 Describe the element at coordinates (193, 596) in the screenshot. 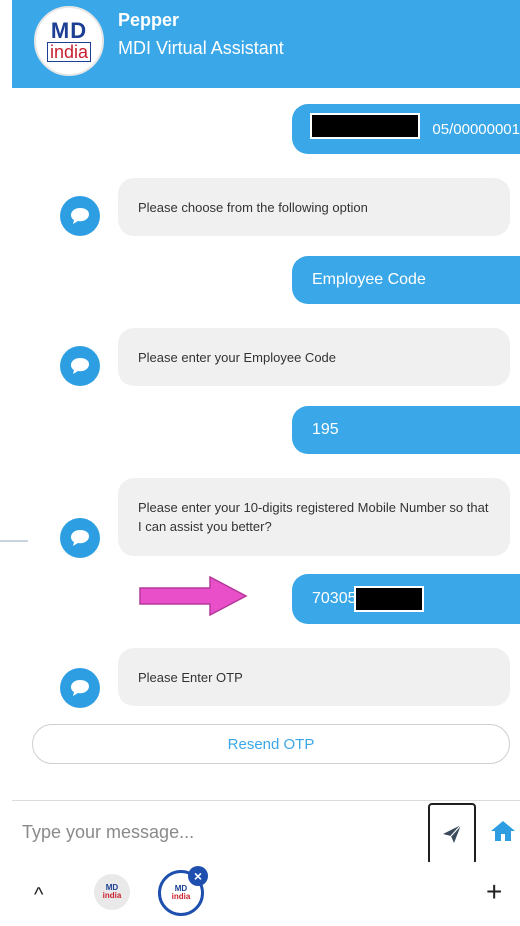

I see `arrow-right-icon` at that location.